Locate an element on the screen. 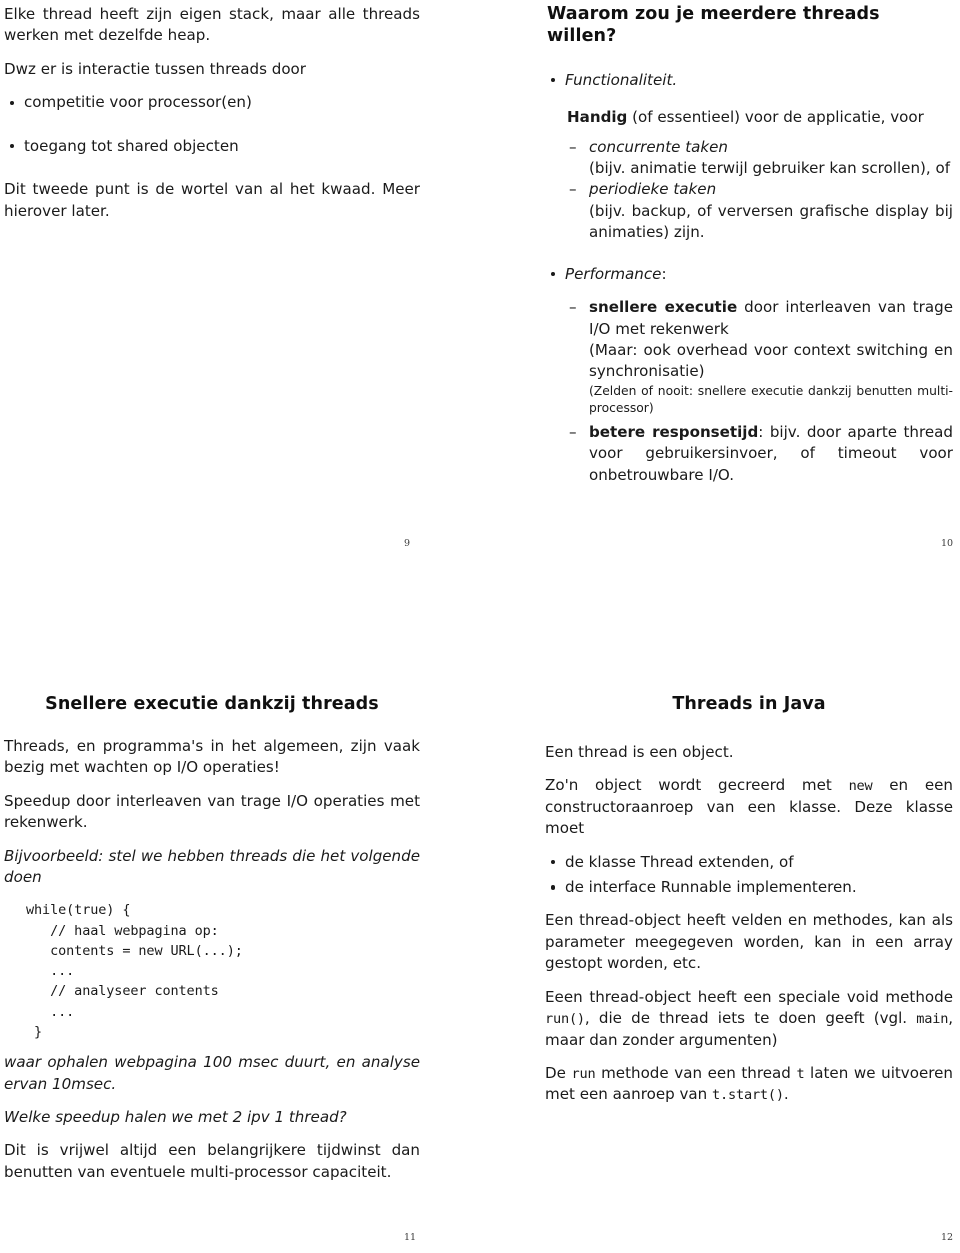  p5-part-a: De is located at coordinates (558, 1072).